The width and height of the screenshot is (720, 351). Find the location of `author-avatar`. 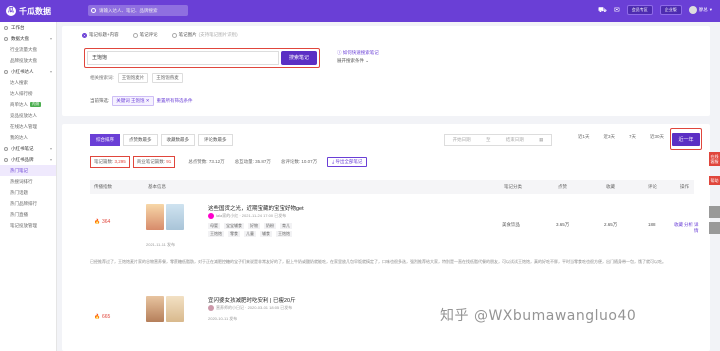

author-avatar is located at coordinates (211, 216).